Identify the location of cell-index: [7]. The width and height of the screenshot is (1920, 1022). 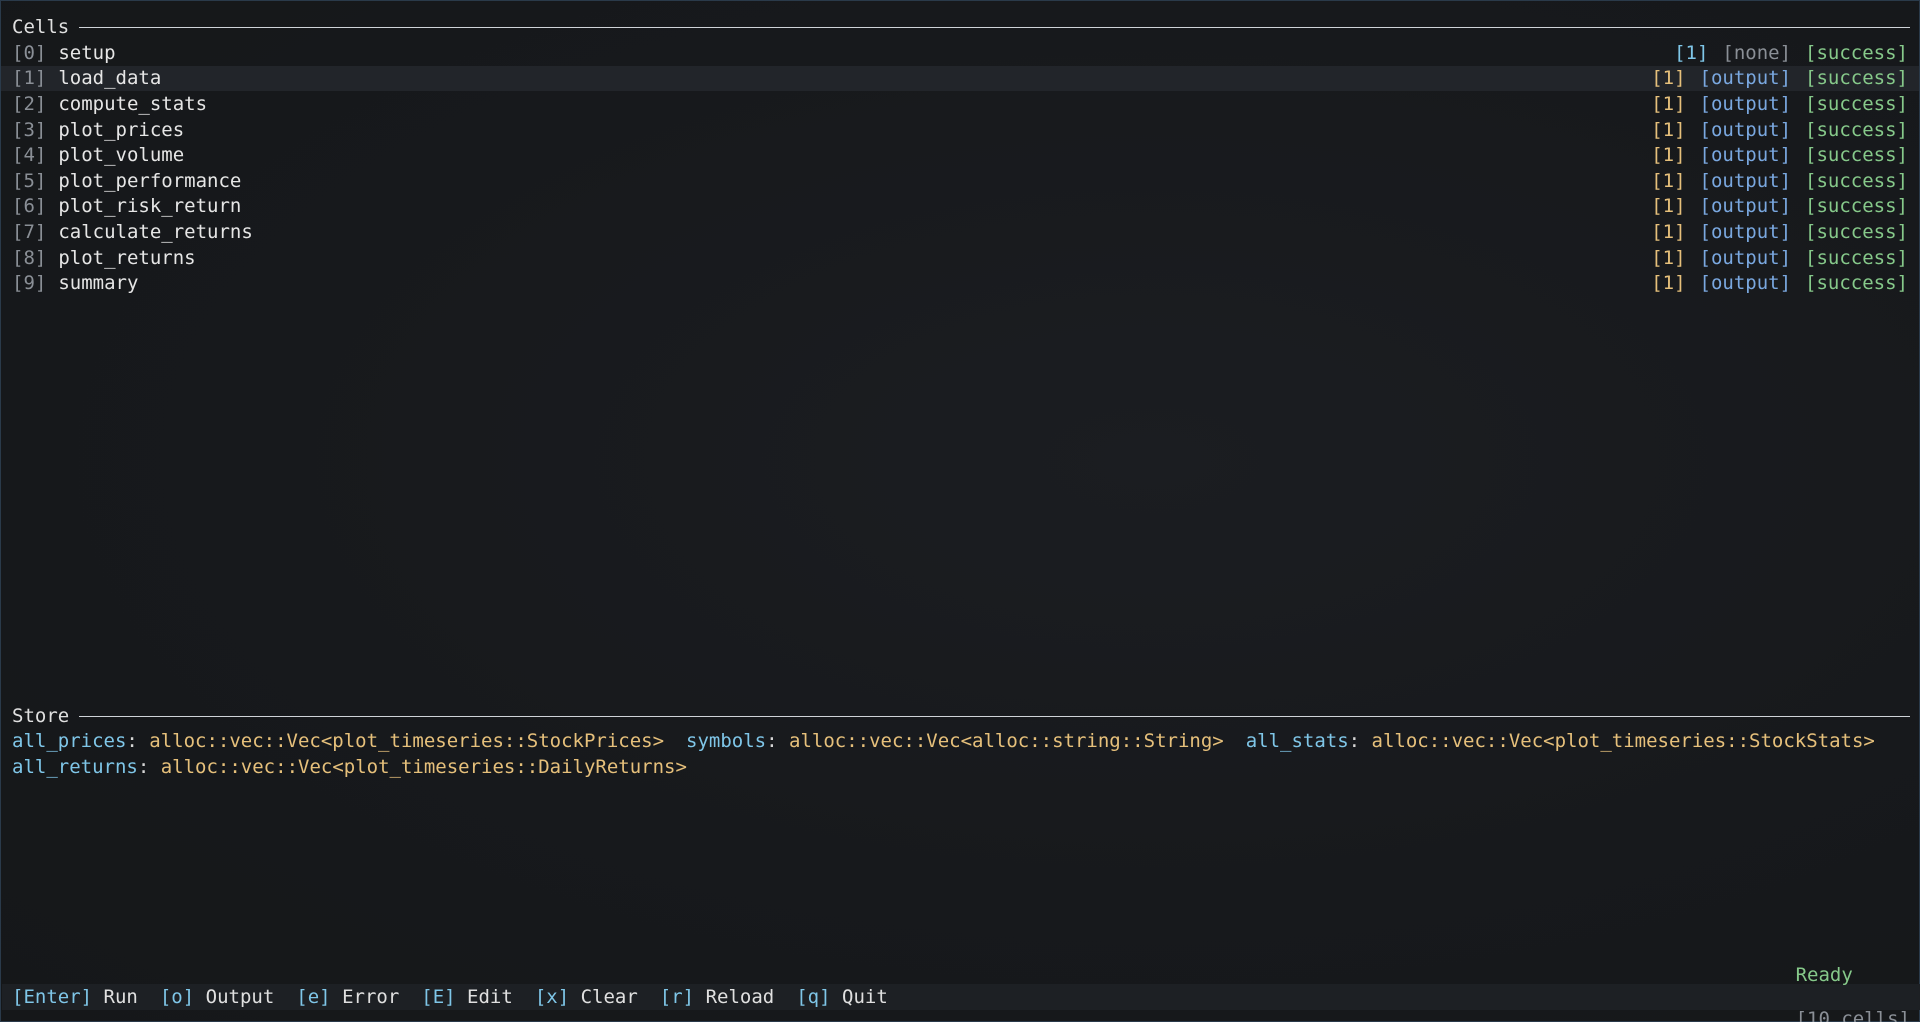
(29, 231).